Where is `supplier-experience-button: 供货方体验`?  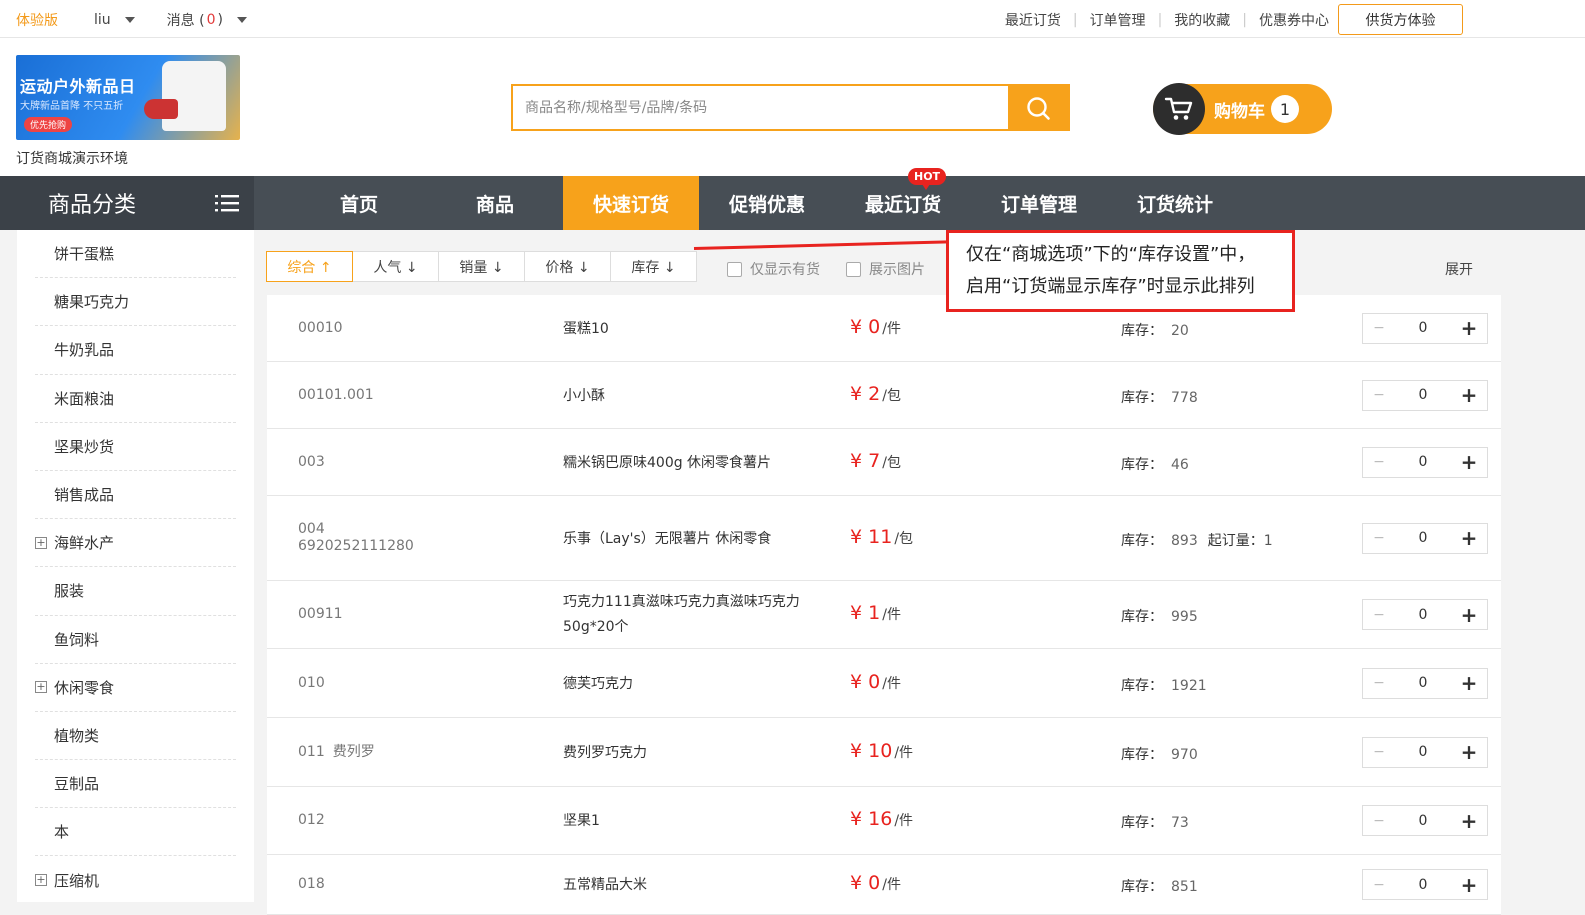 supplier-experience-button: 供货方体验 is located at coordinates (1400, 19).